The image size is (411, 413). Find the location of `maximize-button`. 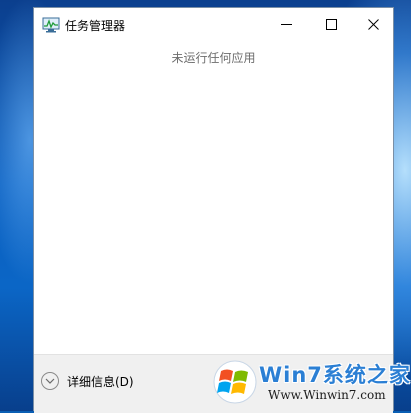

maximize-button is located at coordinates (331, 24).